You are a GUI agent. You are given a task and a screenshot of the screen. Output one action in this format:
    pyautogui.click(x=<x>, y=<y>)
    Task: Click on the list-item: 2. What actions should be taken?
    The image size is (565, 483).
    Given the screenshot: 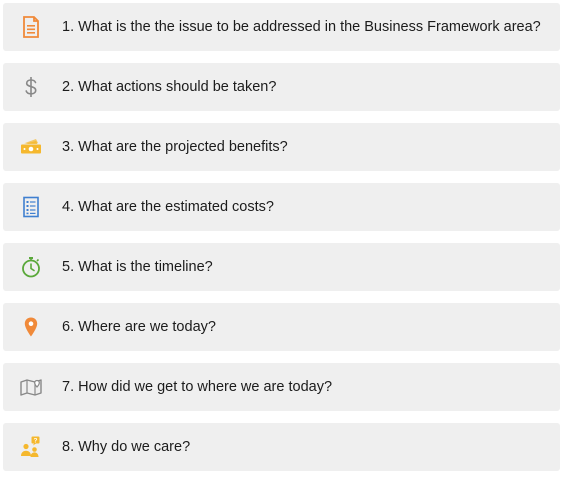 What is the action you would take?
    pyautogui.click(x=281, y=87)
    